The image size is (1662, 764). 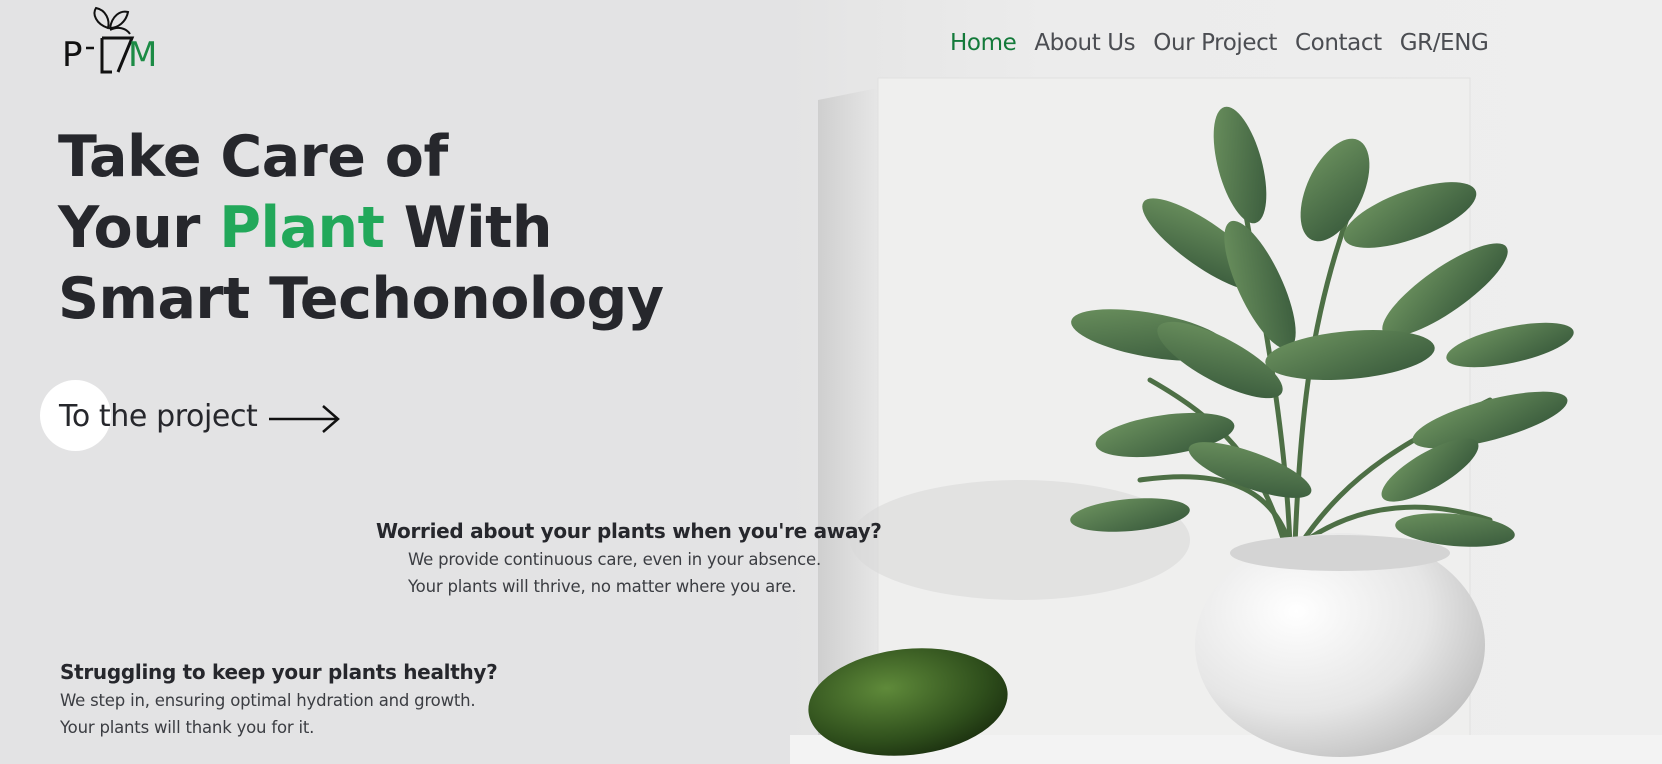 What do you see at coordinates (187, 727) in the screenshot?
I see `feature-line: Your plants will thank you for it.` at bounding box center [187, 727].